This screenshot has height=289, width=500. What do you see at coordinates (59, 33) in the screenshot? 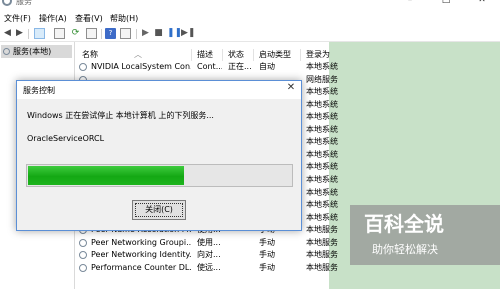
I see `list-view-icon` at bounding box center [59, 33].